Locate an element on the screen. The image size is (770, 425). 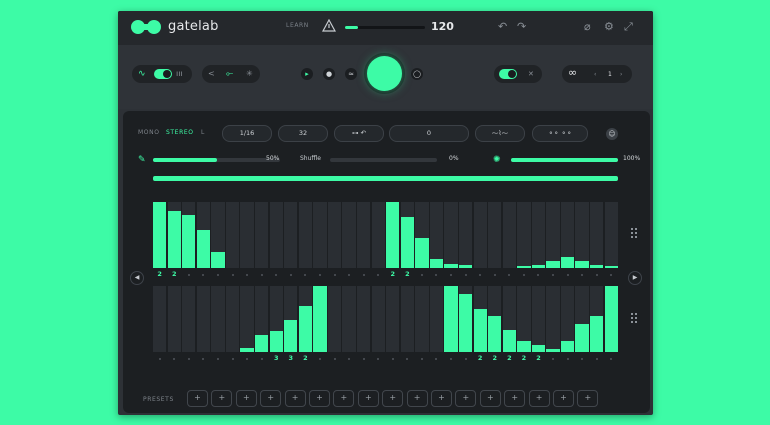
shape-button: ● is located at coordinates (329, 74).